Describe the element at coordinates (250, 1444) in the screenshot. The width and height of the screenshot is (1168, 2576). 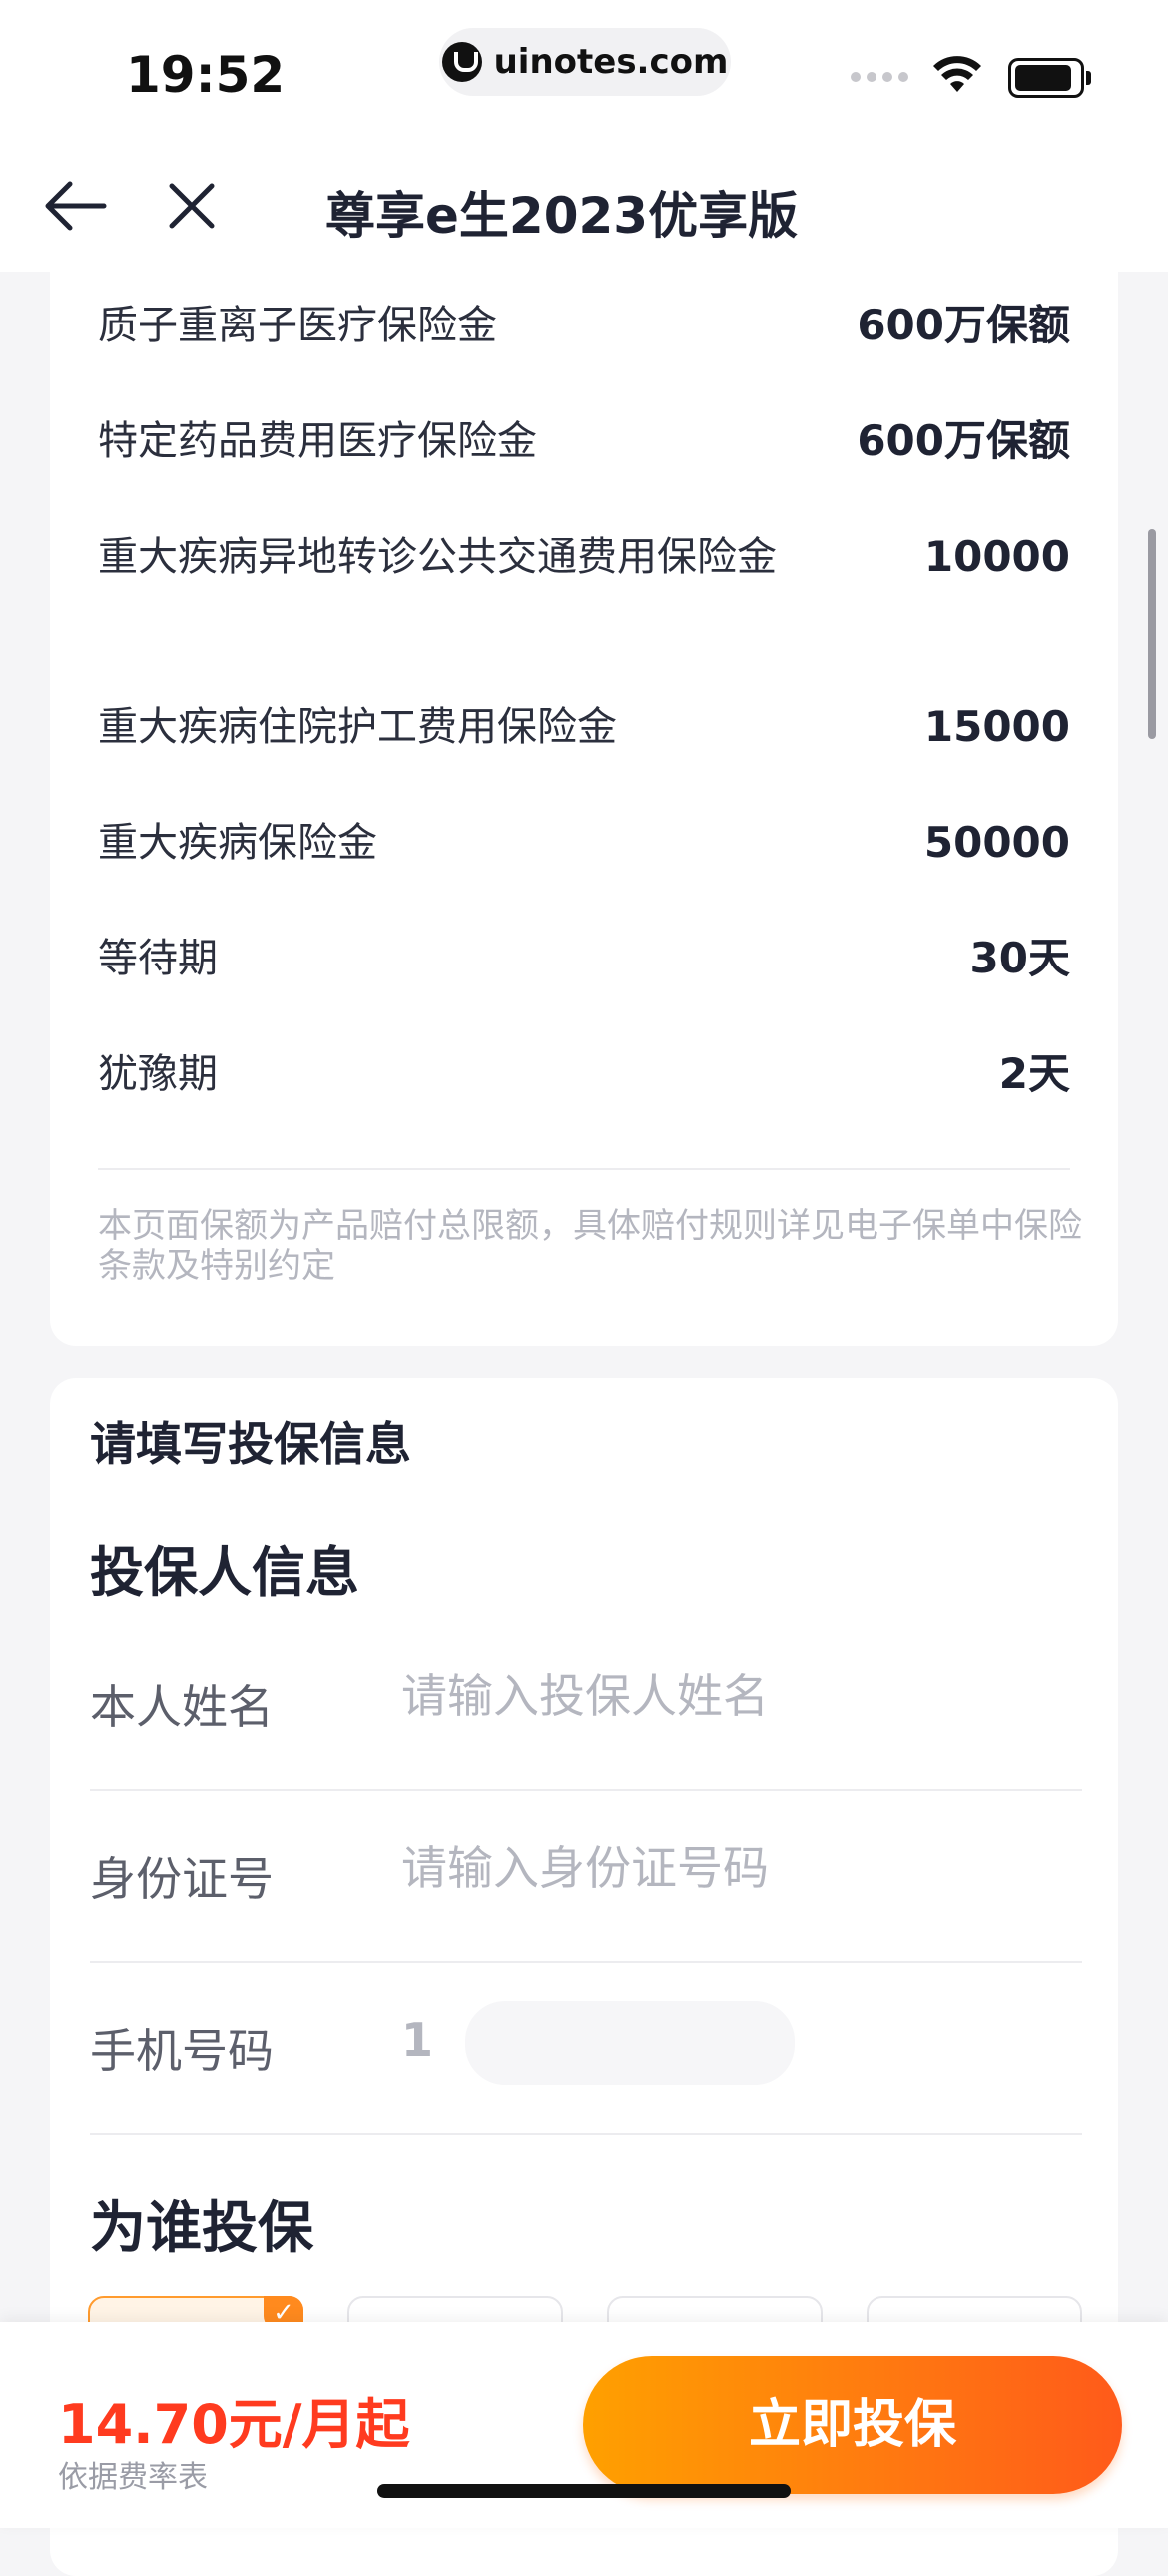
I see `form-title: 请填写投保信息` at that location.